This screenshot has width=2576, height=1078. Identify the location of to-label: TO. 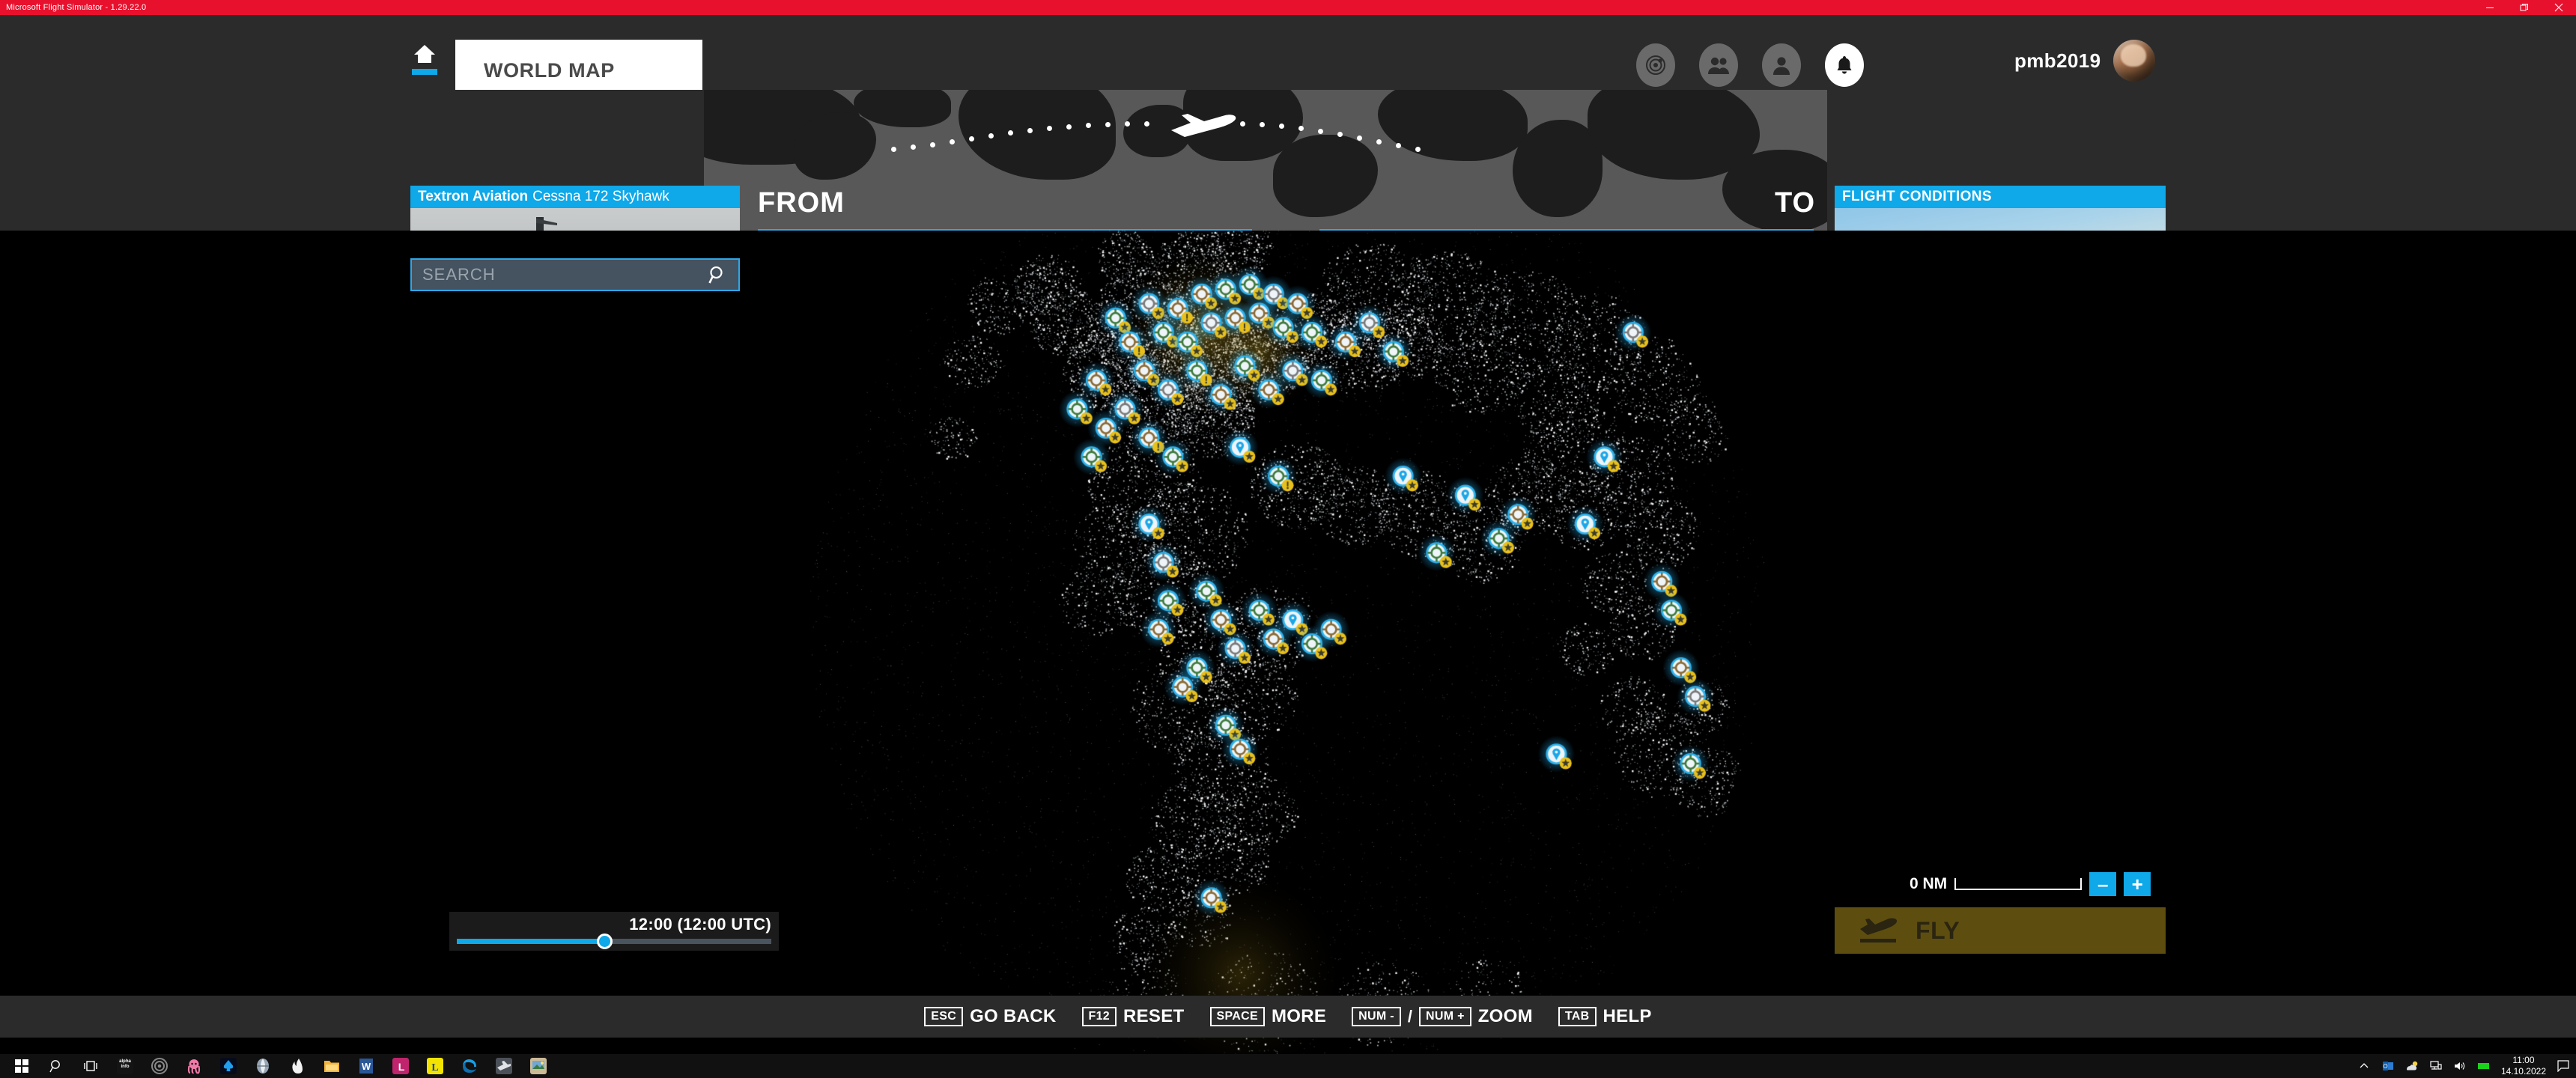
(1795, 203).